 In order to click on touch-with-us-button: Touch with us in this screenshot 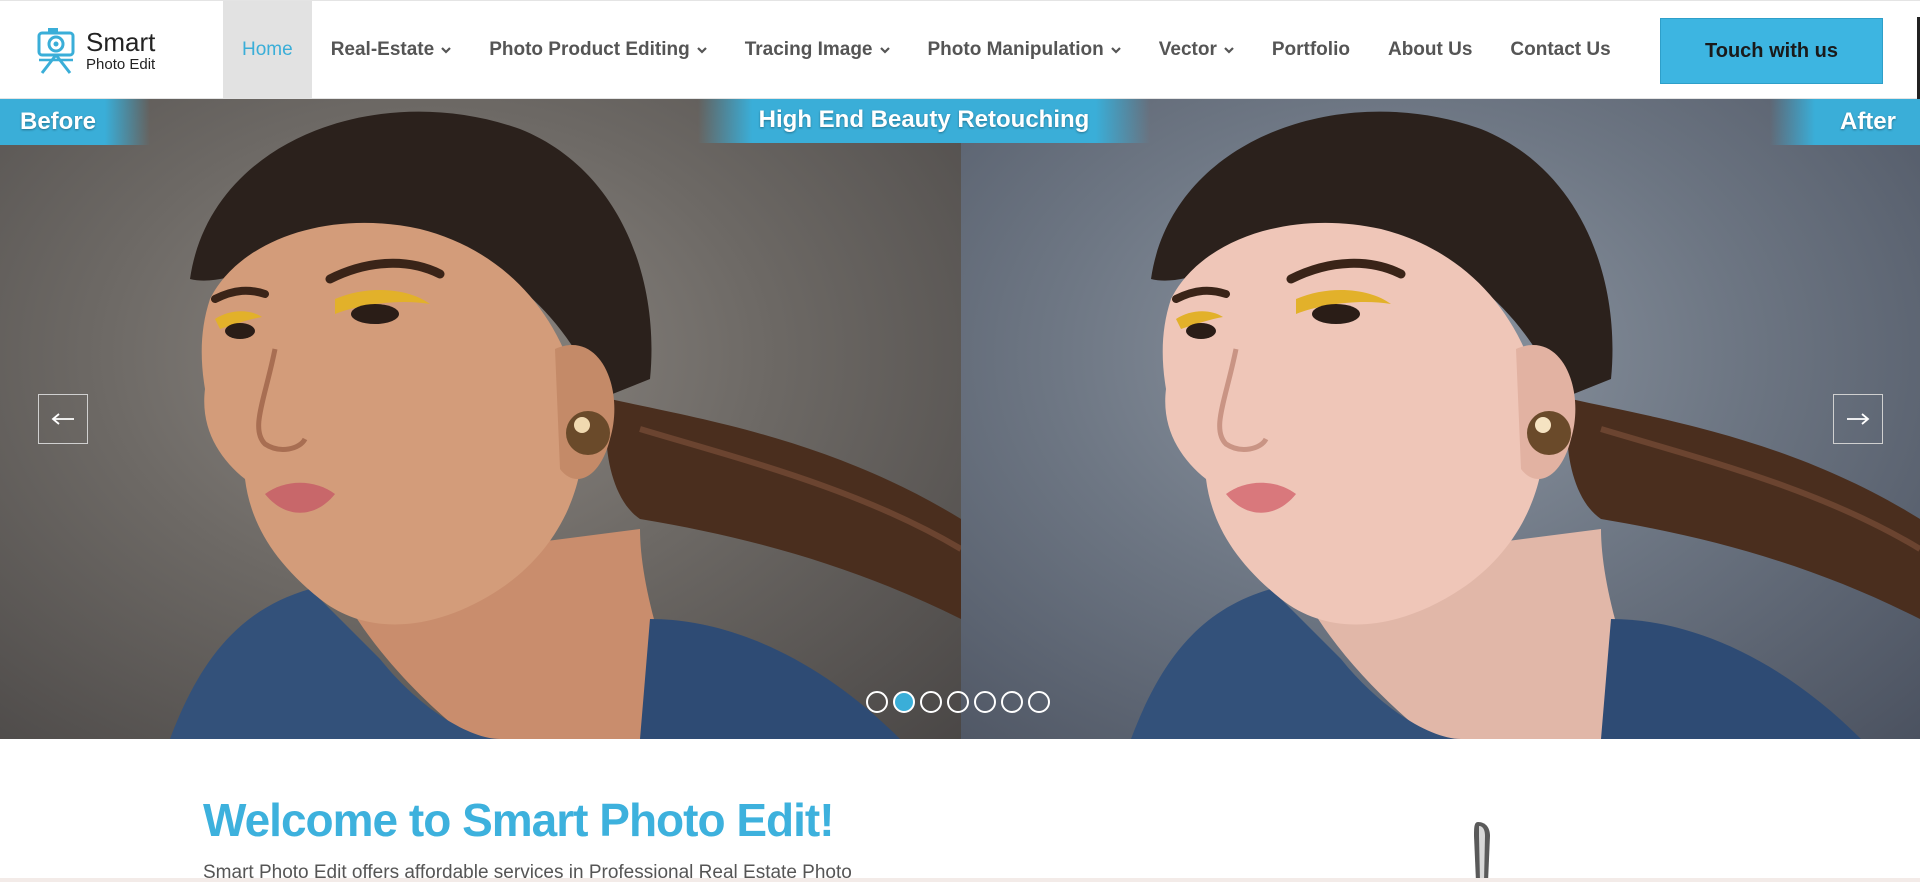, I will do `click(1771, 51)`.